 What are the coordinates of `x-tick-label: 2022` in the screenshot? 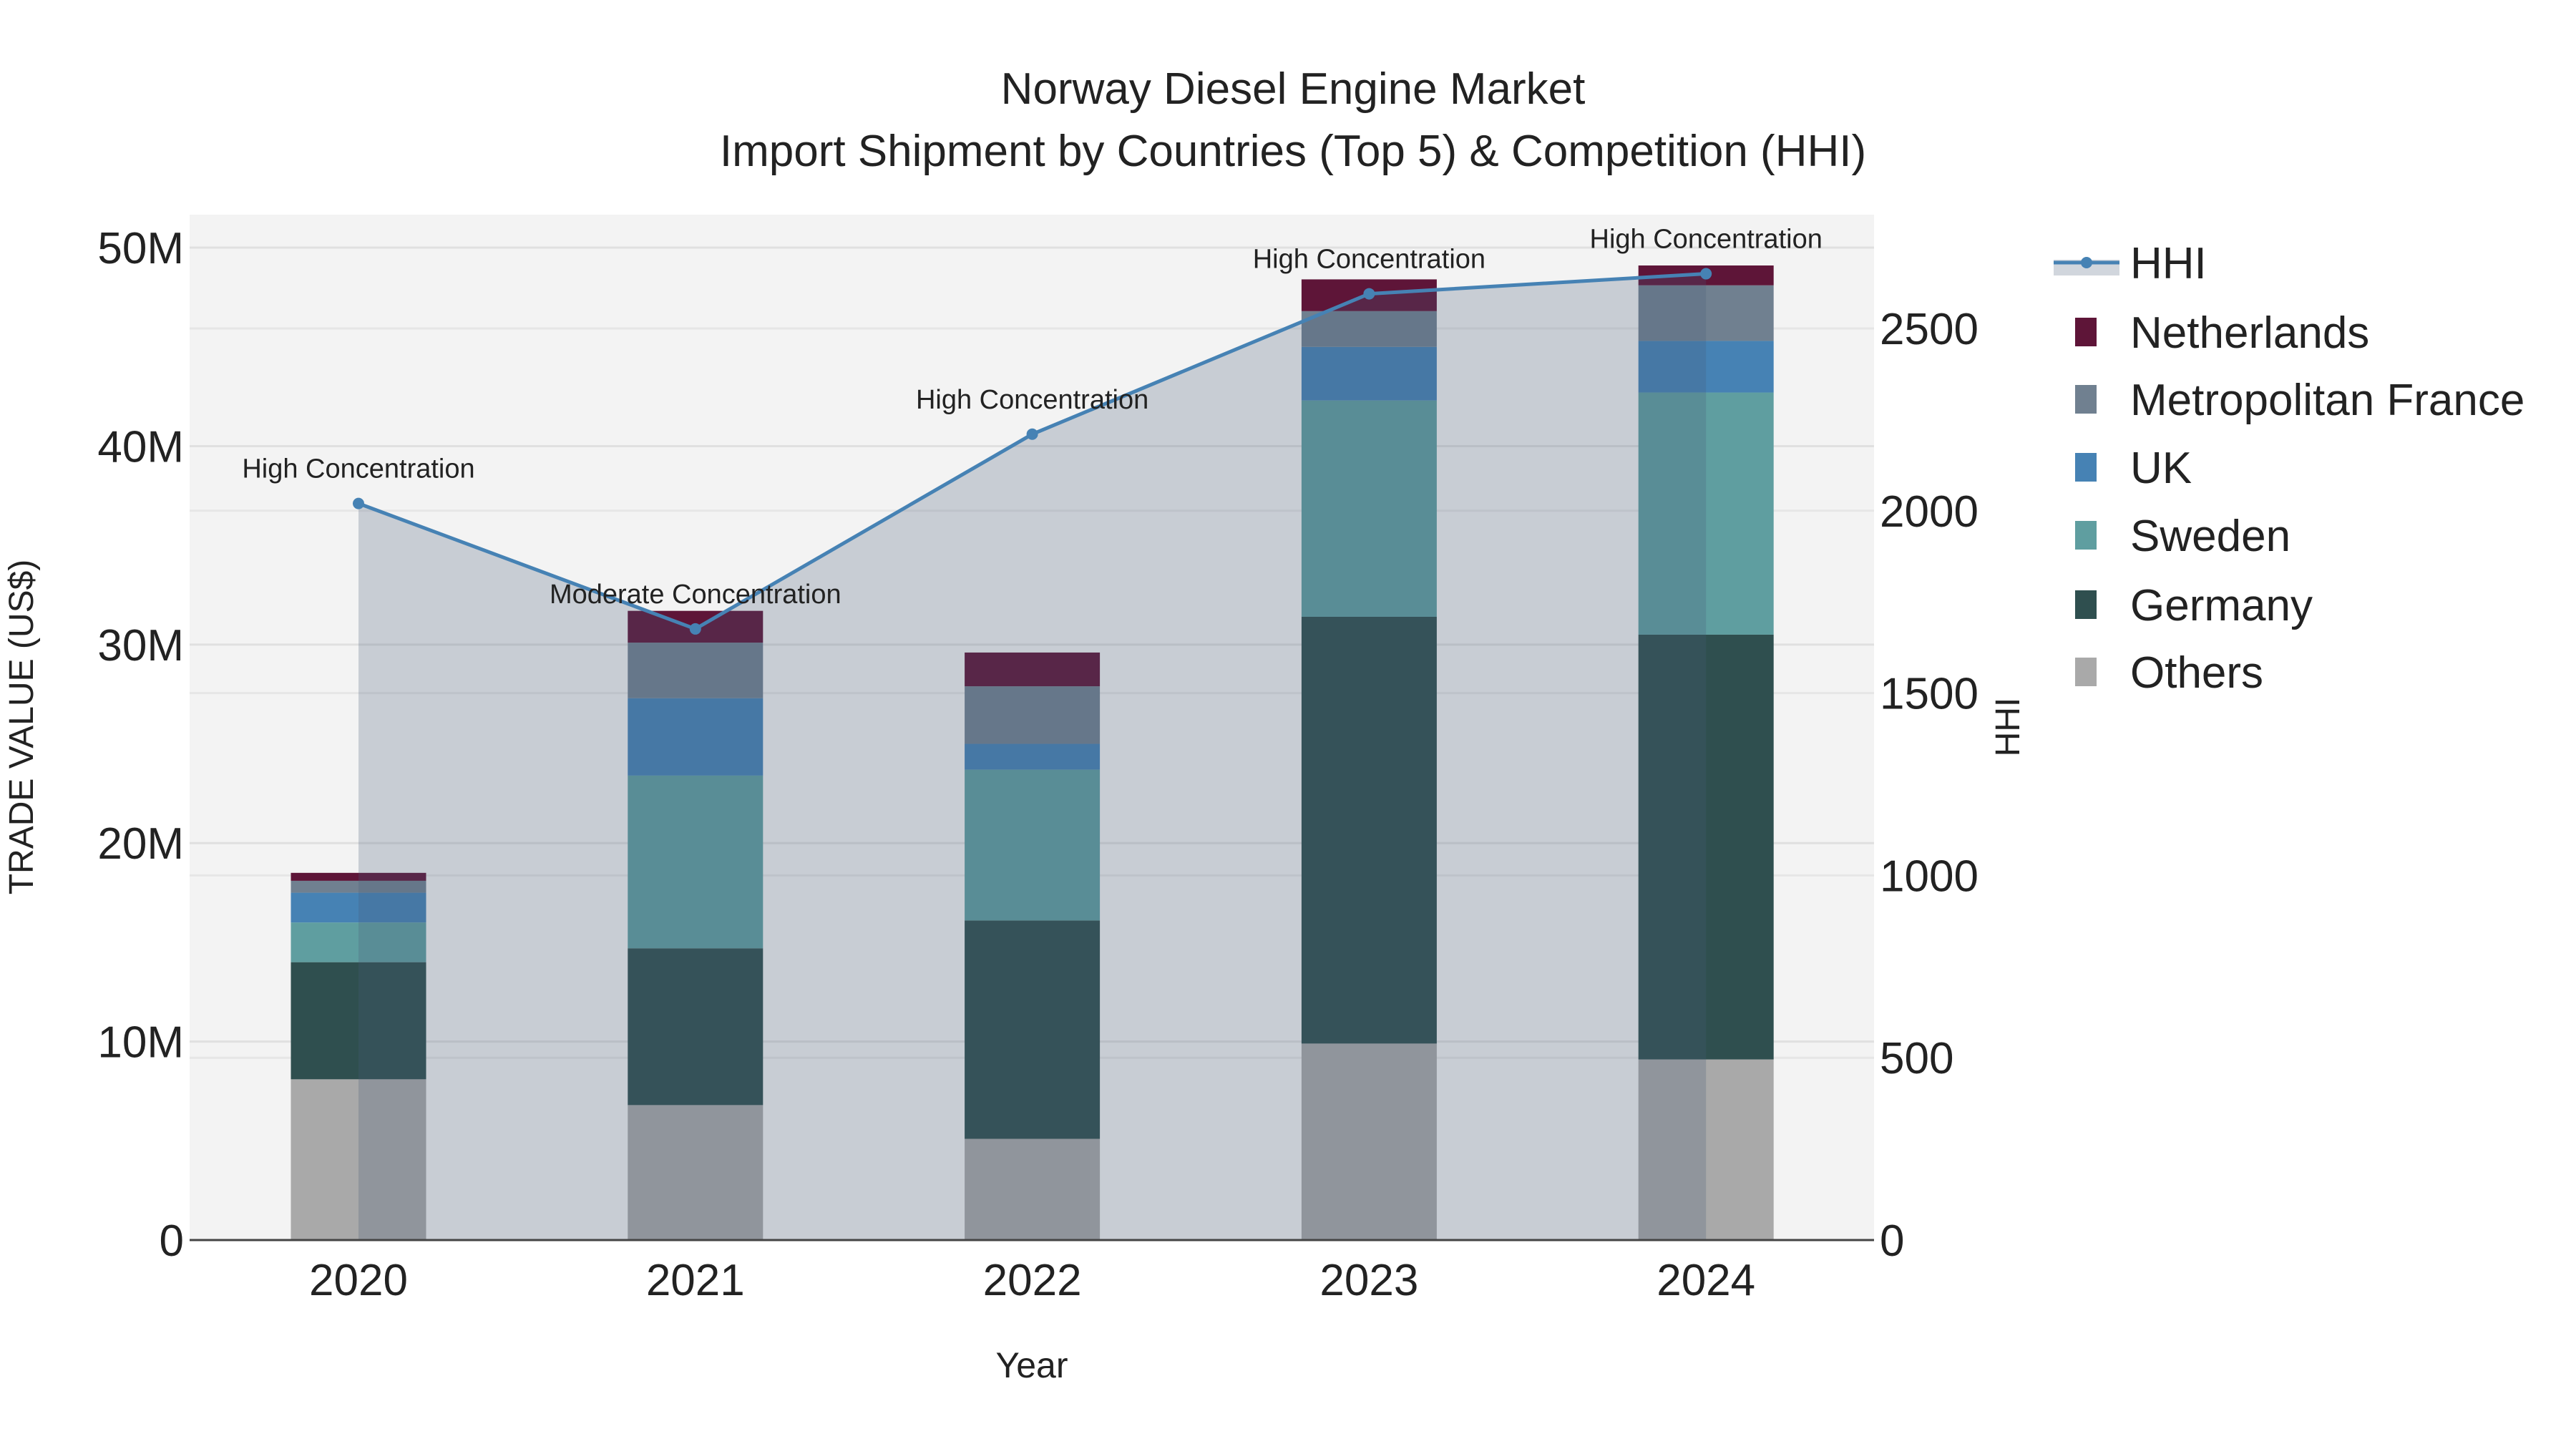 It's located at (1032, 1280).